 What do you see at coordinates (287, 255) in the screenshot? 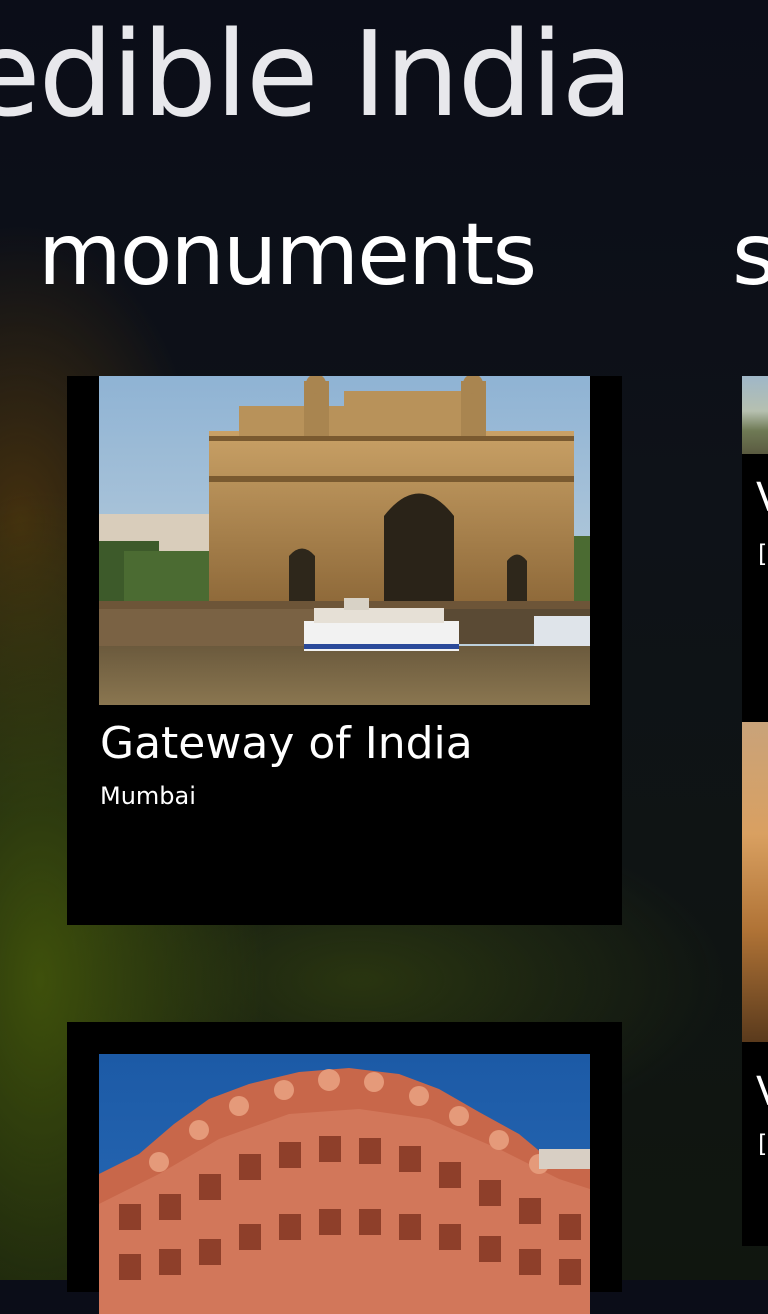
I see `pivot-item-monuments: monuments` at bounding box center [287, 255].